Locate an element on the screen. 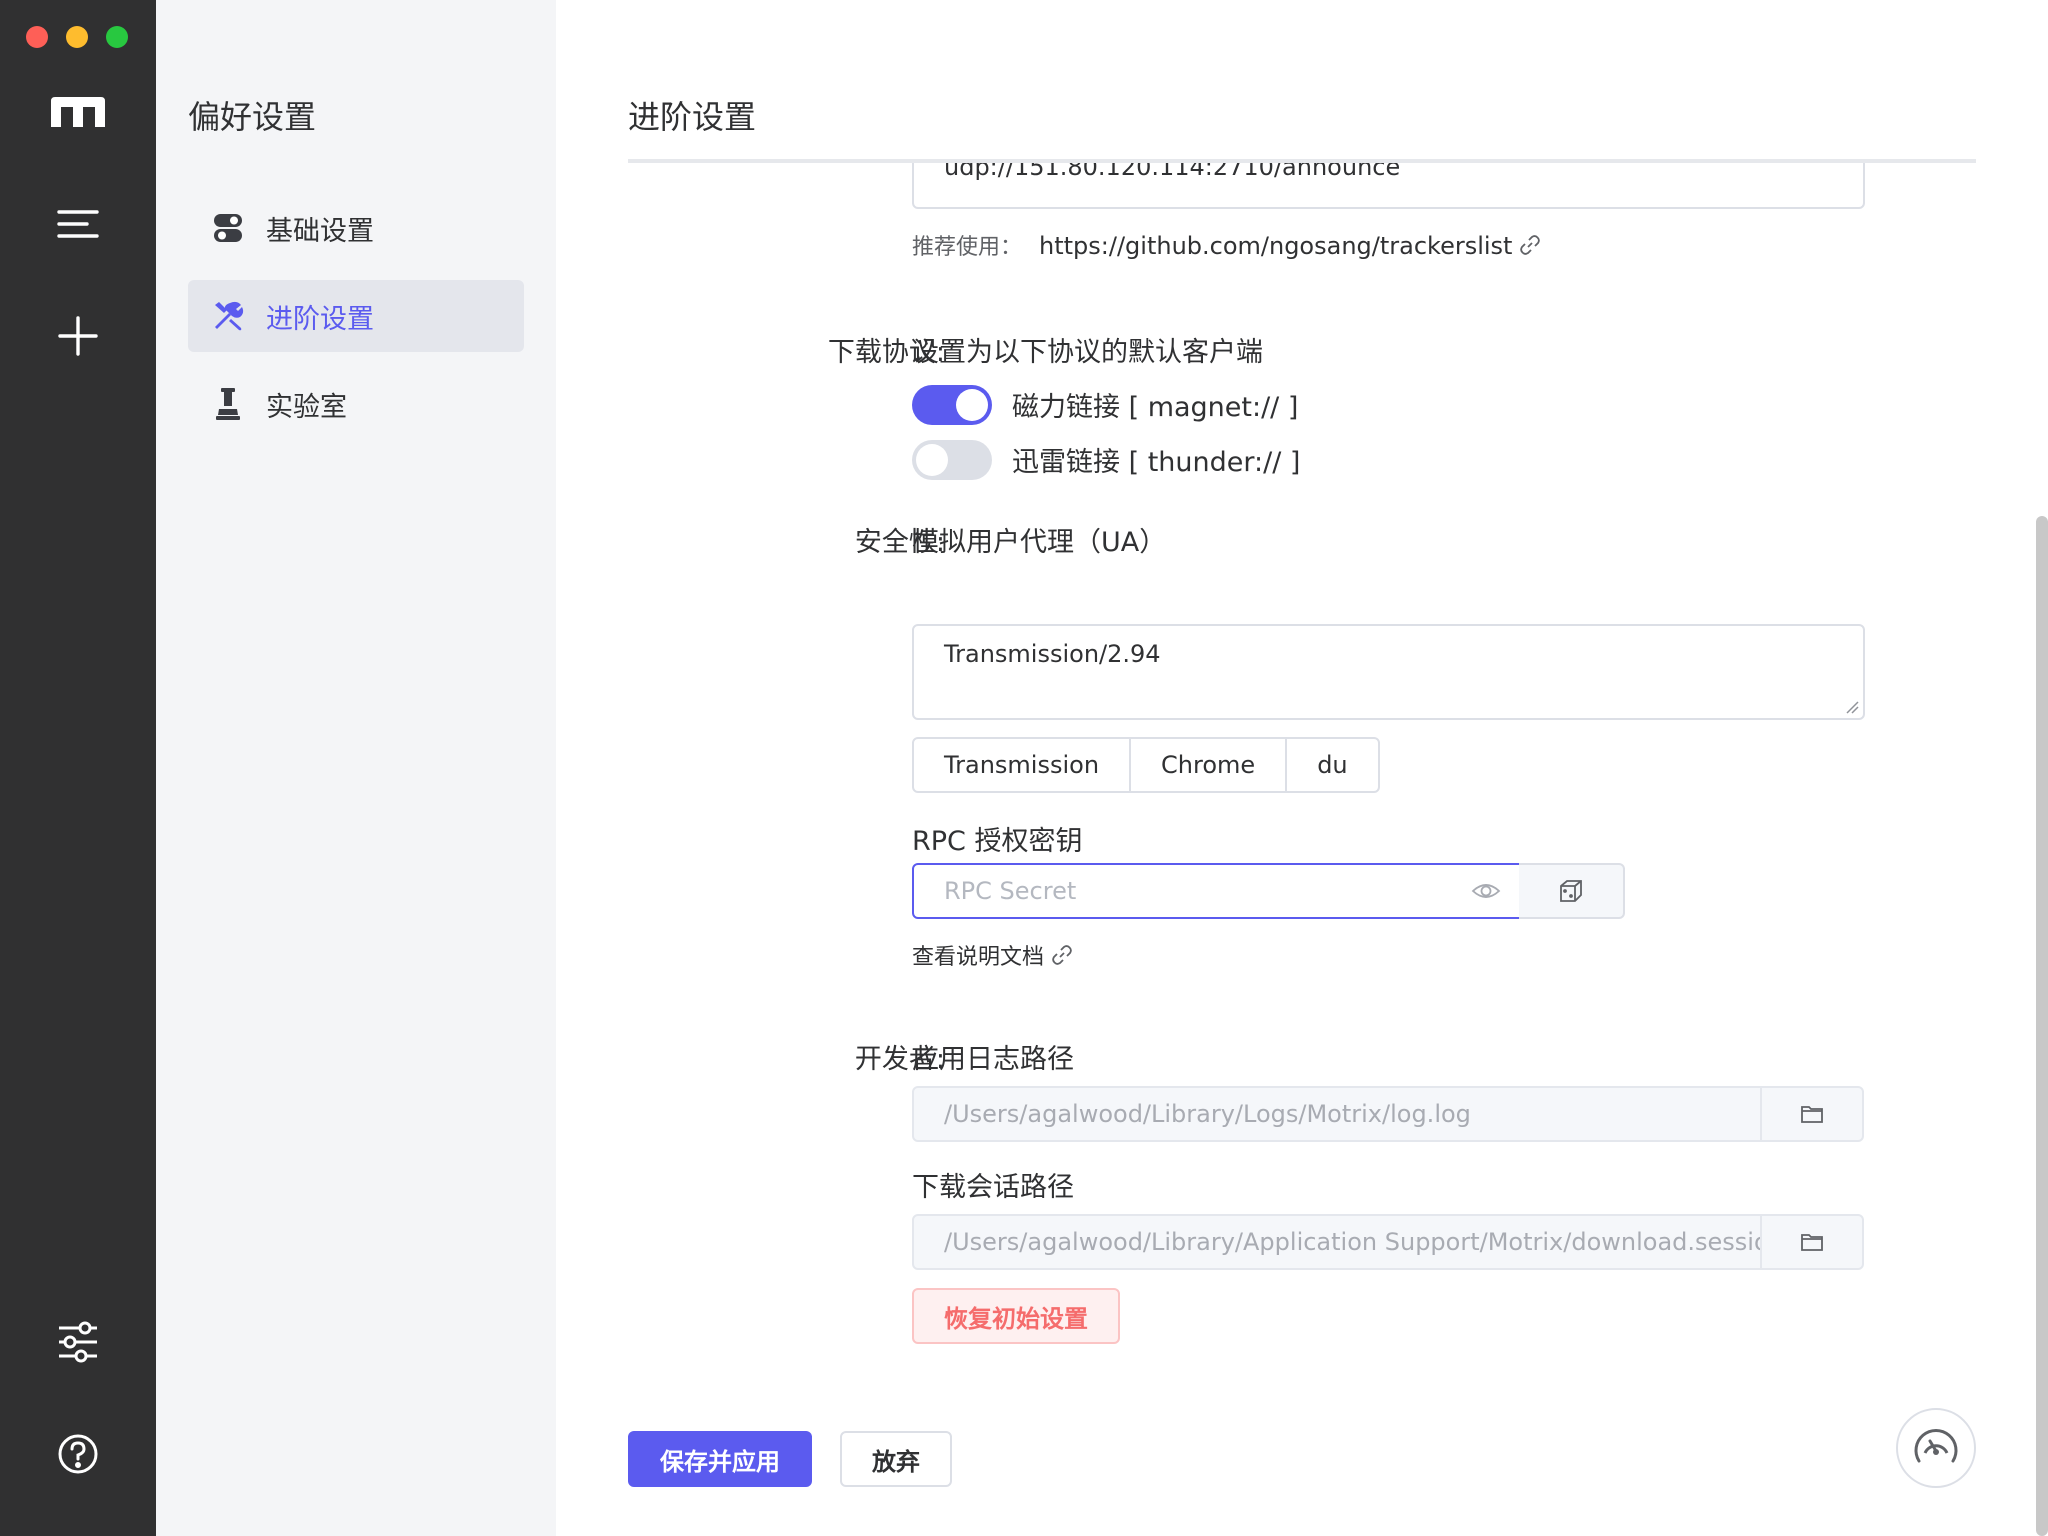 This screenshot has width=2048, height=1536. sidebar-item-label: 实验室 is located at coordinates (306, 407).